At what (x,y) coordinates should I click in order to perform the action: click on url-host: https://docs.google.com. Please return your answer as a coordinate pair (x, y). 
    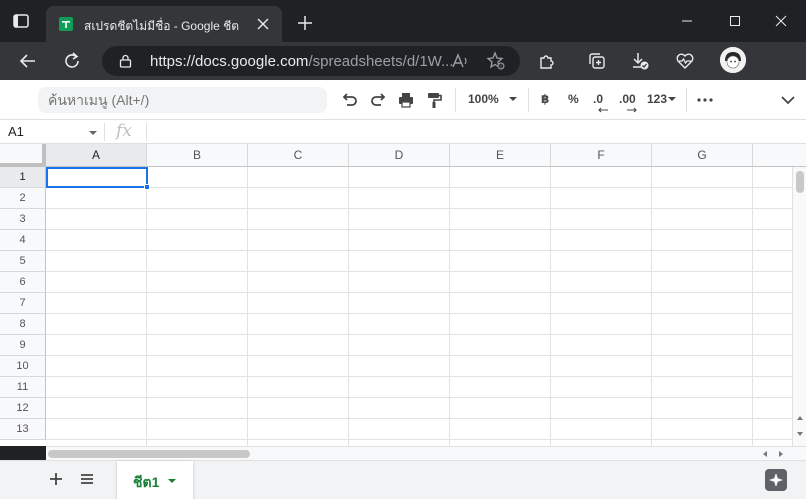
    Looking at the image, I should click on (229, 61).